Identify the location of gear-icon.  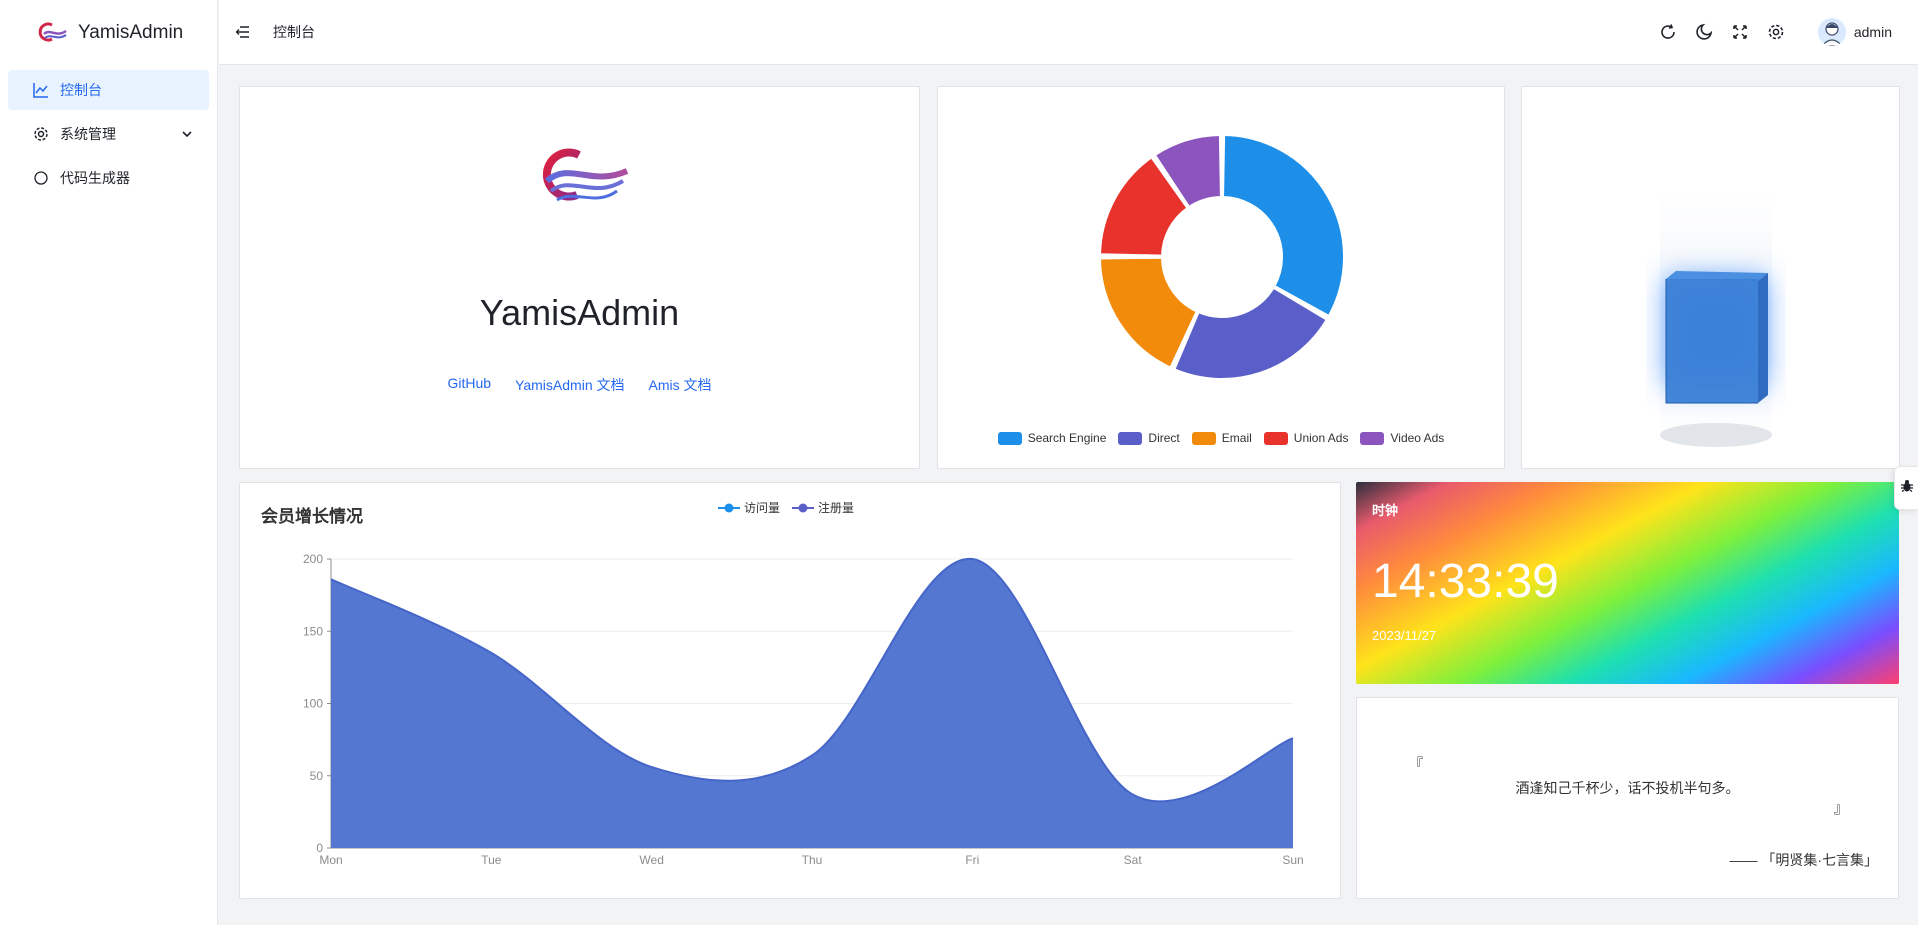
(41, 134).